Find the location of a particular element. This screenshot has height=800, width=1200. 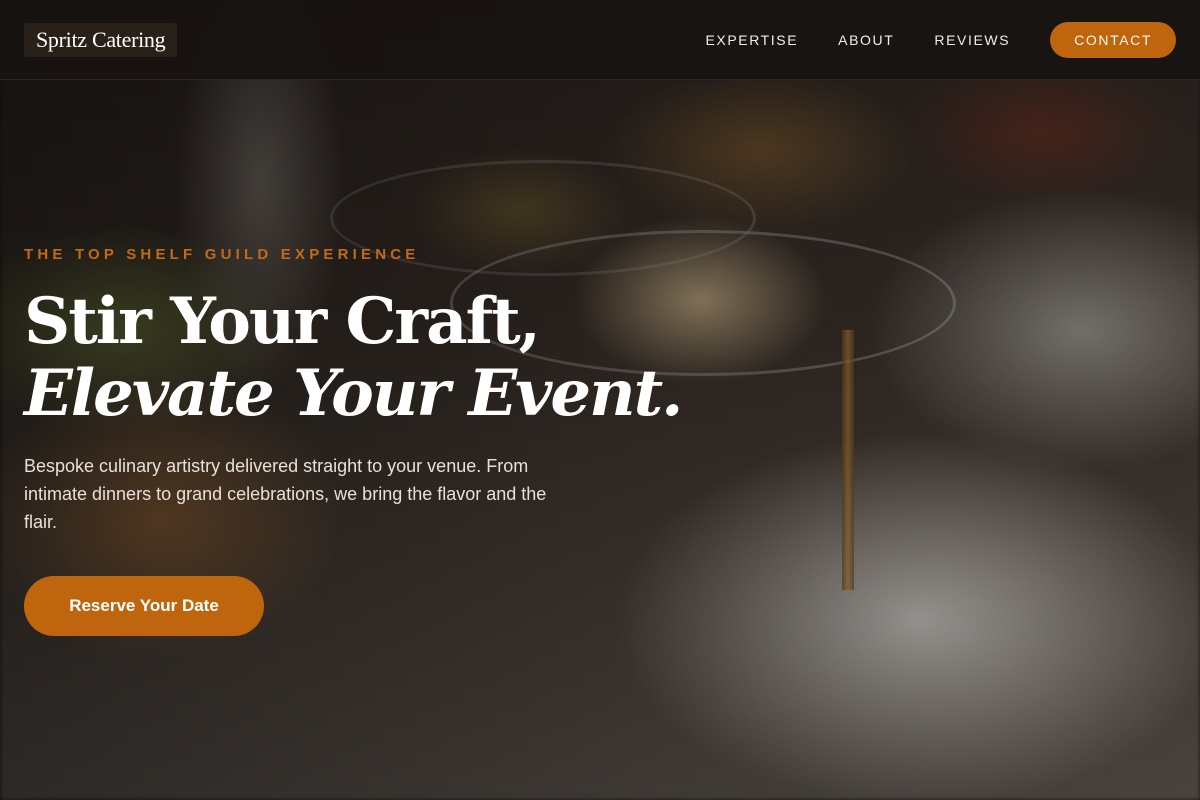

reserve-date-button: Reserve Your Date is located at coordinates (144, 606).